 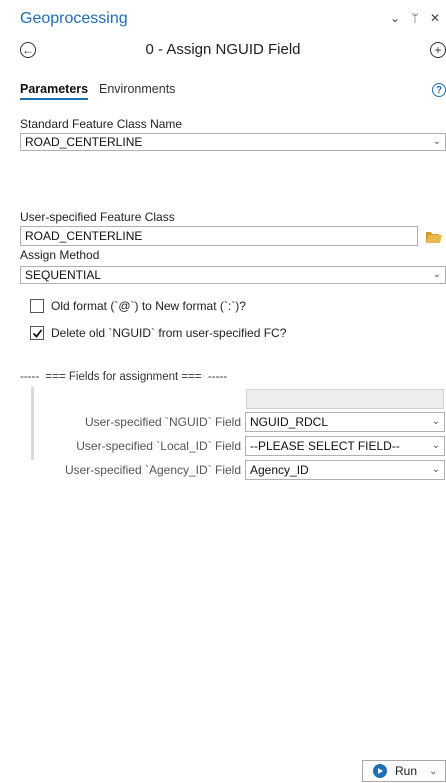 What do you see at coordinates (233, 275) in the screenshot?
I see `assign-method-dropdown: SEQUENTIAL ⌄` at bounding box center [233, 275].